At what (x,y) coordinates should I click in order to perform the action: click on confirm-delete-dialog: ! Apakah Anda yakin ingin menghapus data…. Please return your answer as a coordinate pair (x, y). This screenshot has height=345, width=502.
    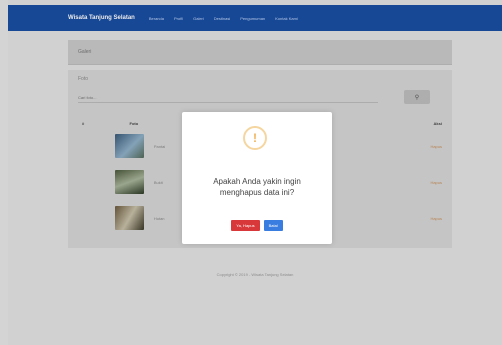
    Looking at the image, I should click on (257, 178).